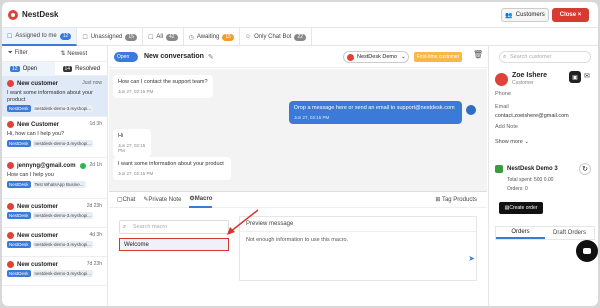 This screenshot has height=308, width=600. What do you see at coordinates (129, 199) in the screenshot?
I see `tab-label: Chat` at bounding box center [129, 199].